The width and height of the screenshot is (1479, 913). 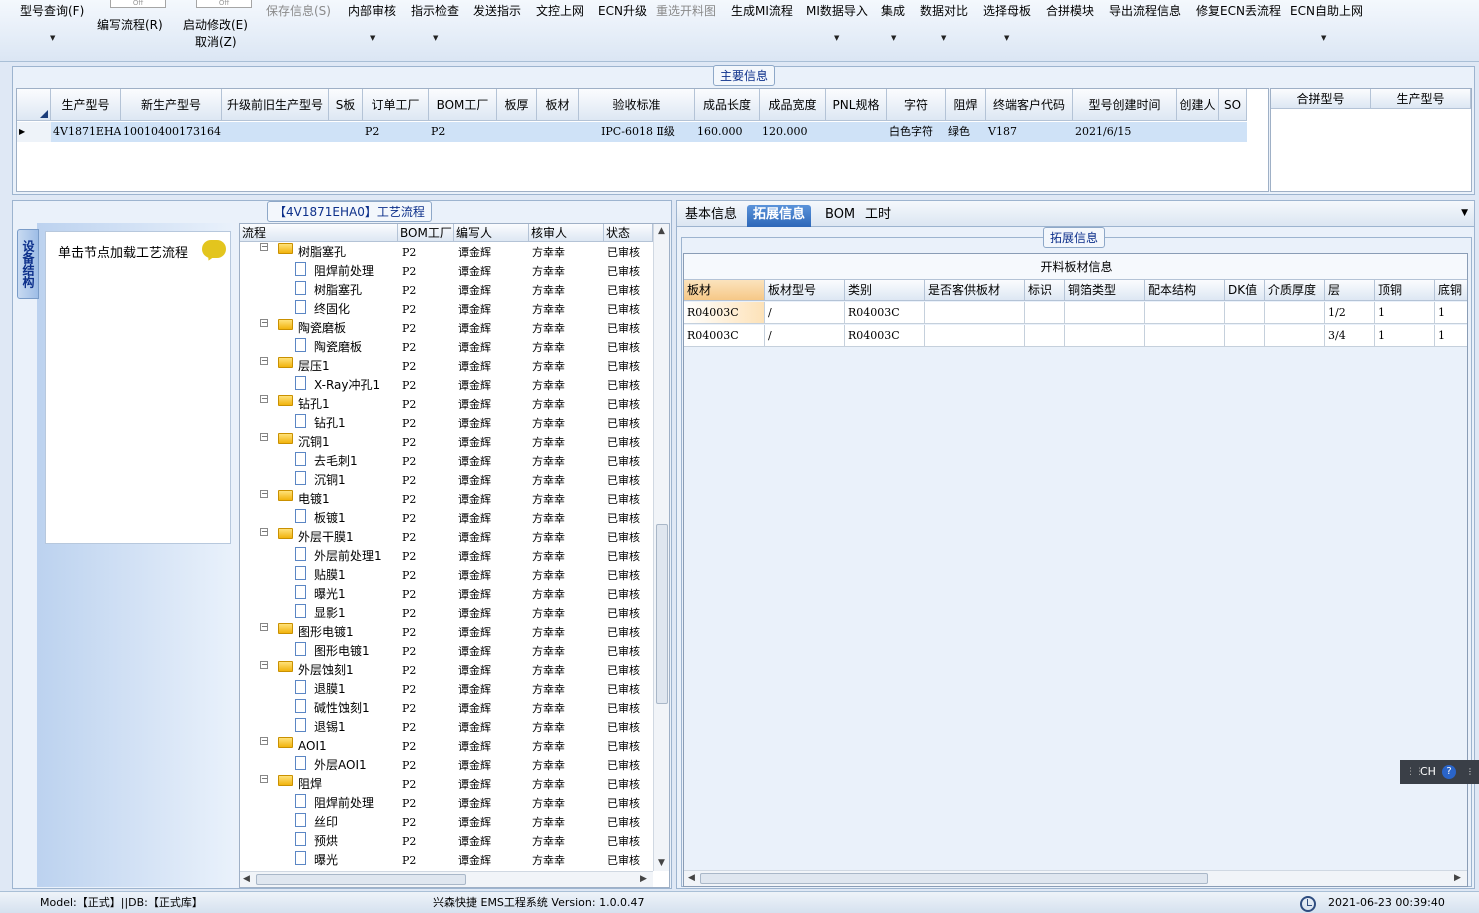 I want to click on side-tab-equipment-structure: 设备结构, so click(x=28, y=264).